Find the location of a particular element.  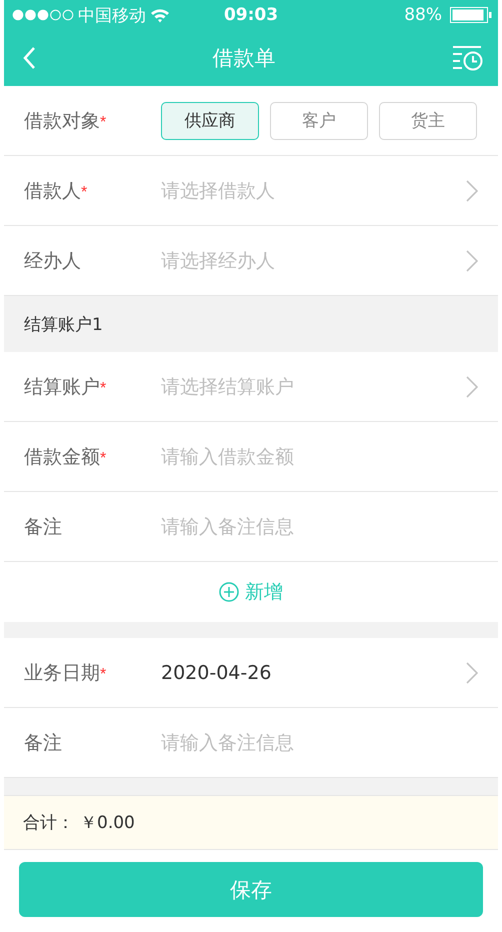

battery-percent: 88% is located at coordinates (423, 15).